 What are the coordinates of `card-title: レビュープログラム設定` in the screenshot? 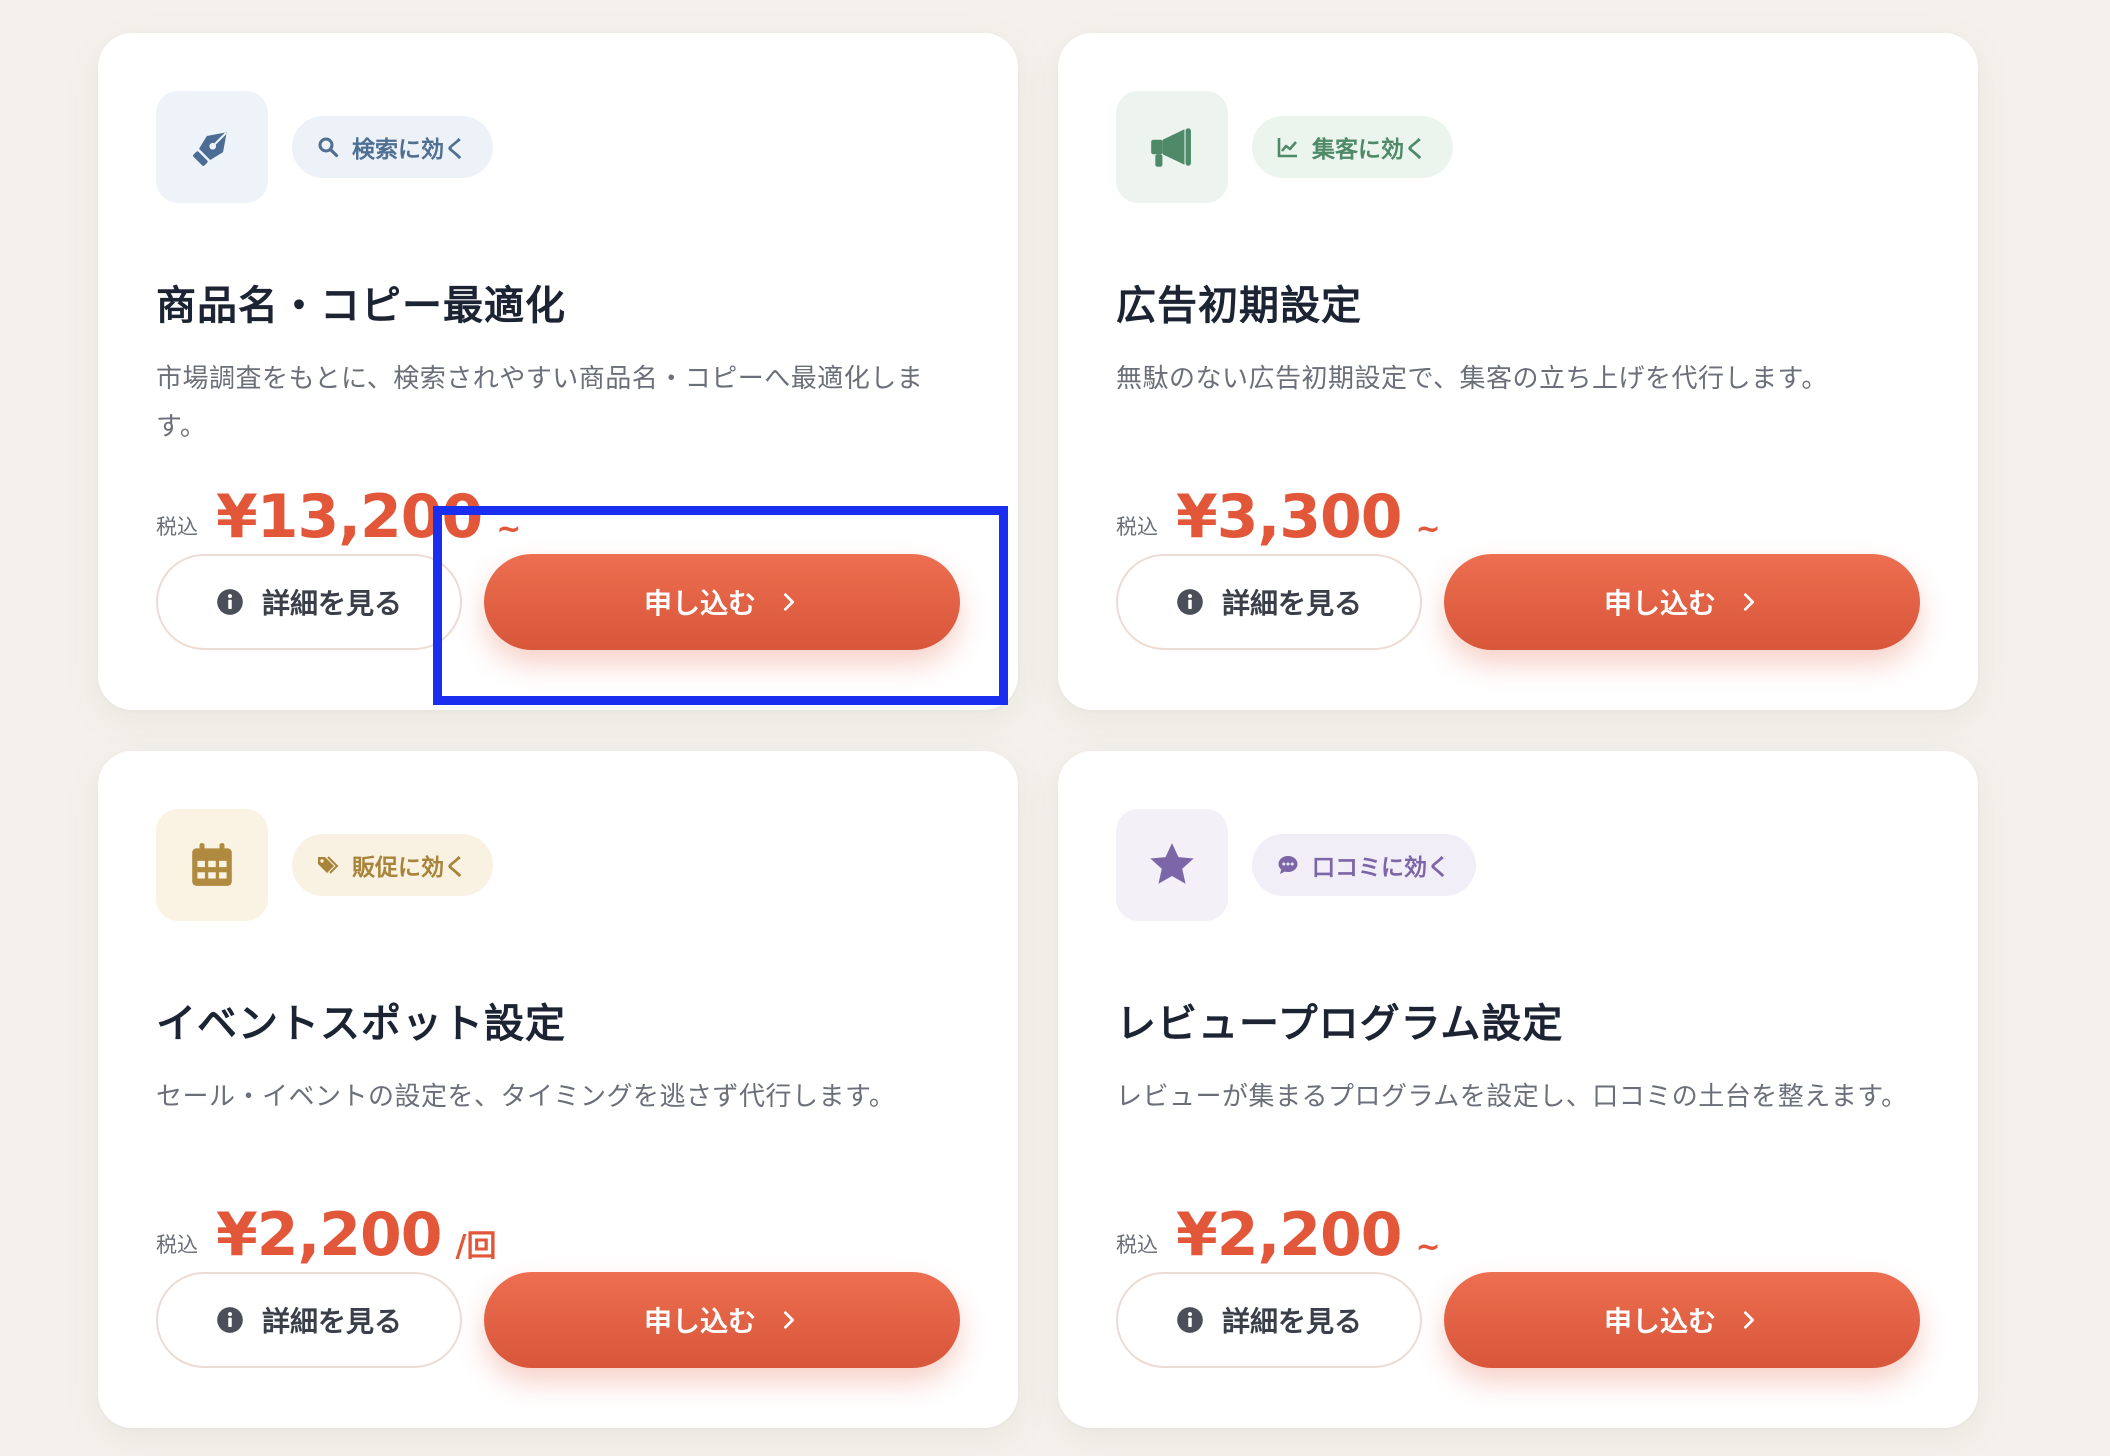 It's located at (1340, 1024).